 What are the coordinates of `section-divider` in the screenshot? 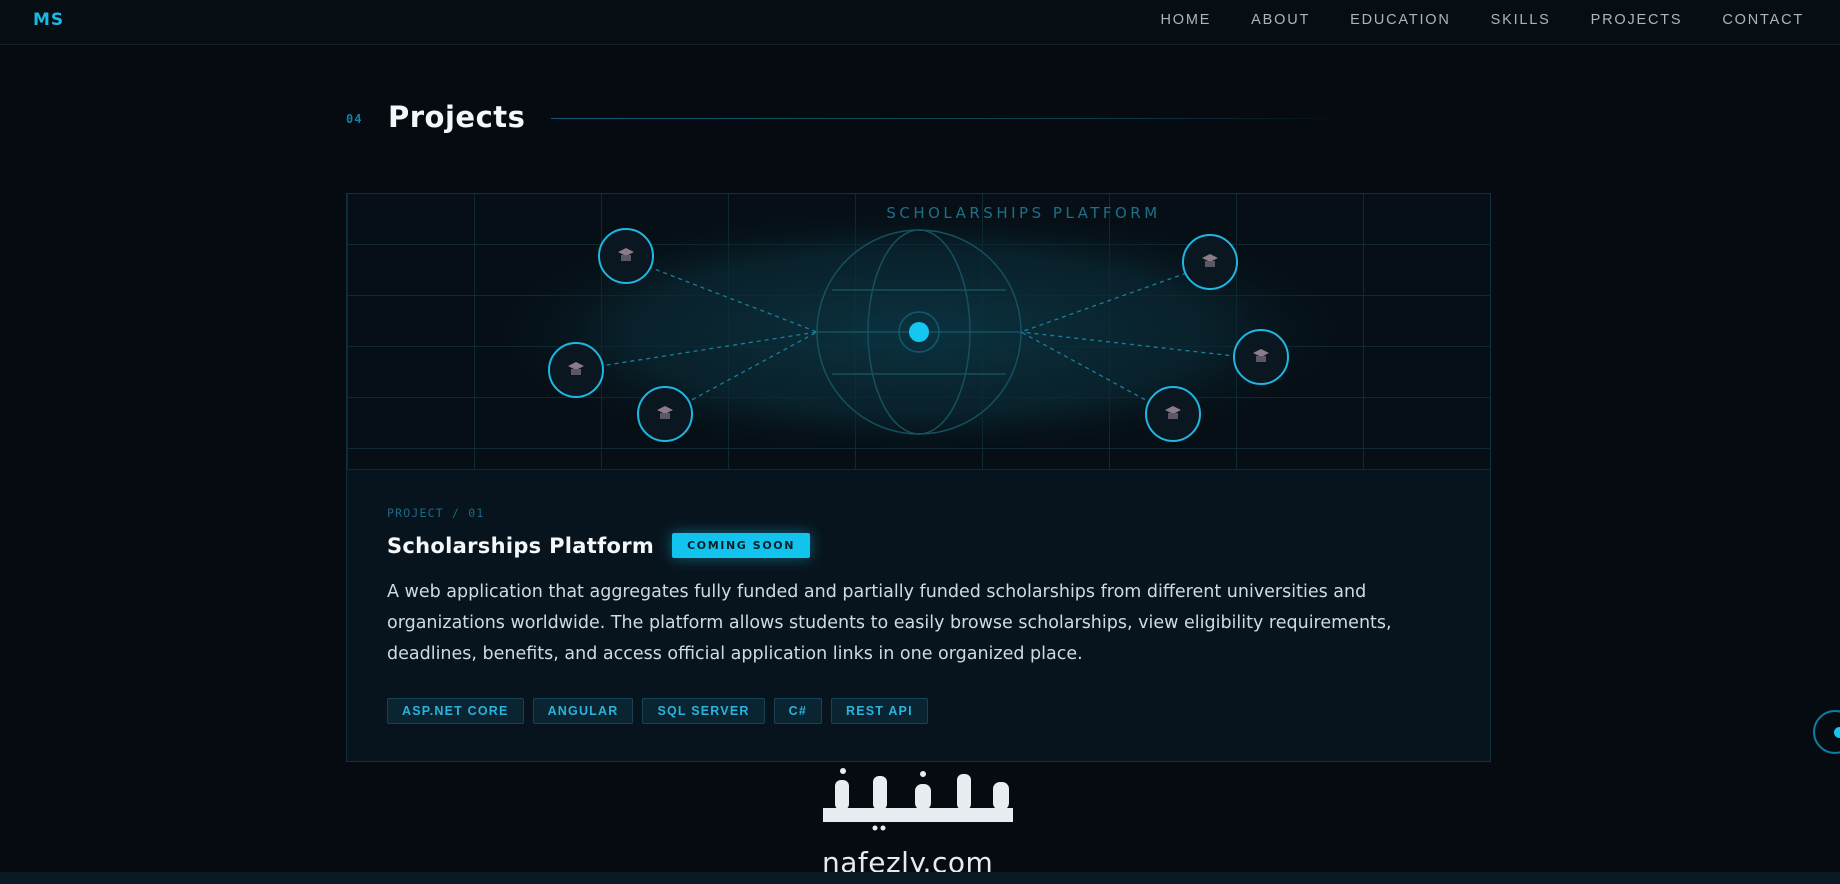 It's located at (951, 118).